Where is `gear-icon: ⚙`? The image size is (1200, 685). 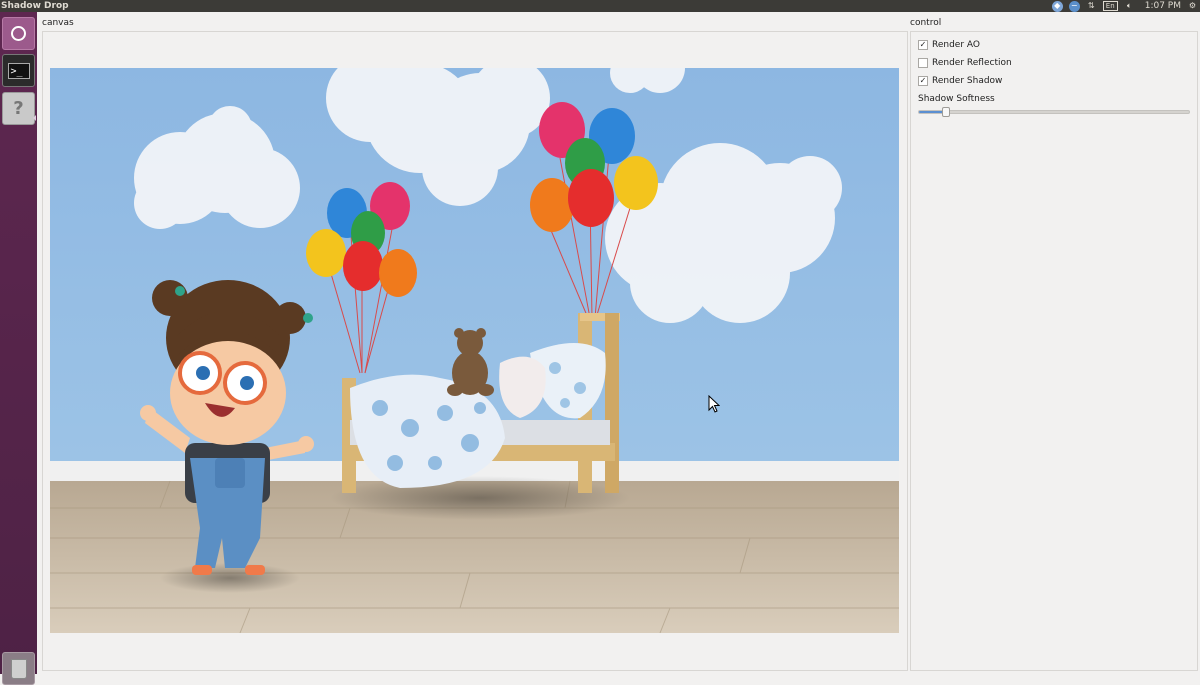
gear-icon: ⚙ is located at coordinates (1192, 6).